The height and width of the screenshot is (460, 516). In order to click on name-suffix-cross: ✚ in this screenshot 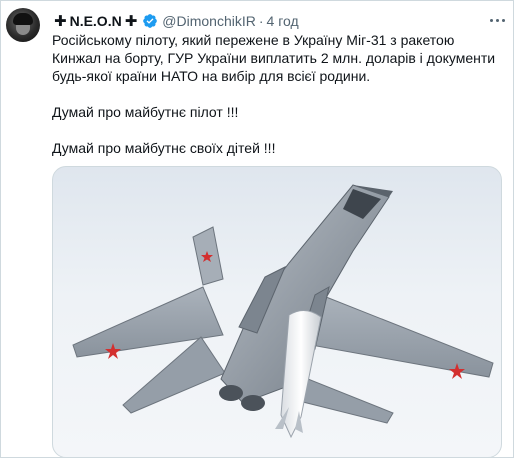, I will do `click(131, 21)`.